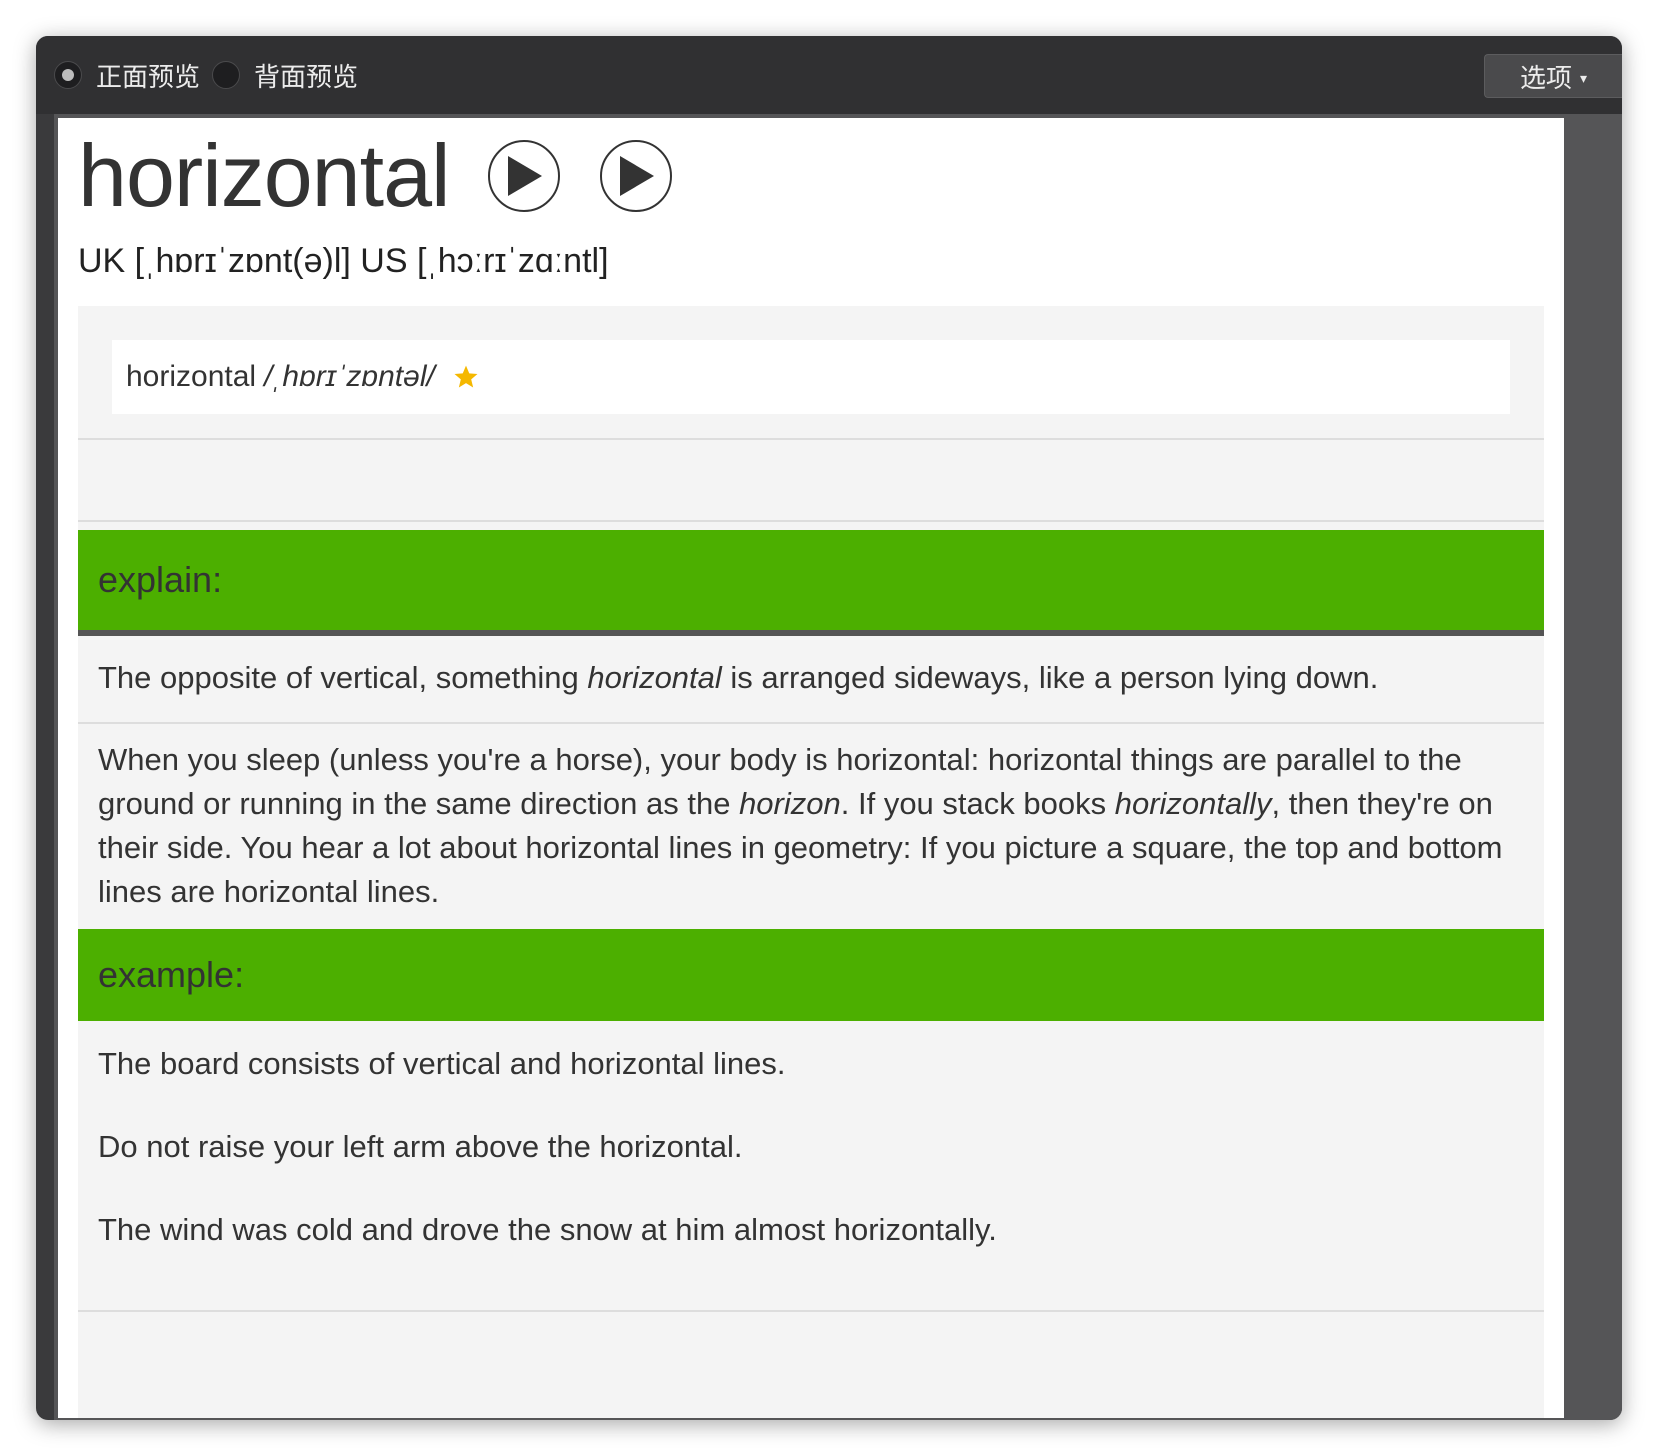  I want to click on explain-header: explain:, so click(811, 583).